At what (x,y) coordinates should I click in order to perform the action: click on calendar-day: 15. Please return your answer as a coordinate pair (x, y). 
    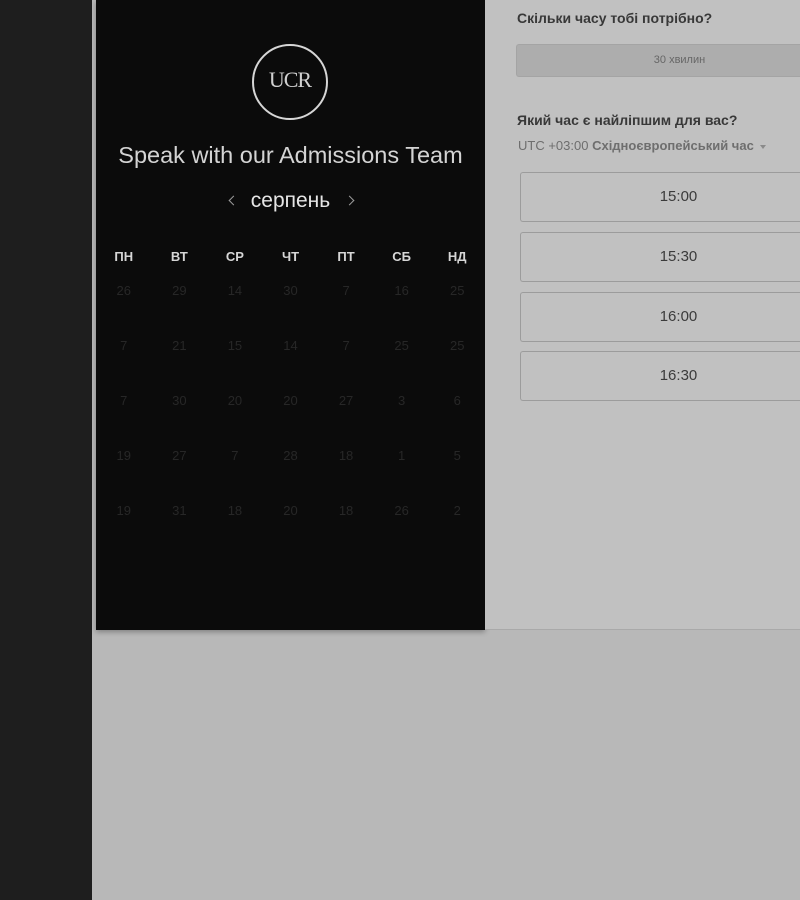
    Looking at the image, I should click on (235, 345).